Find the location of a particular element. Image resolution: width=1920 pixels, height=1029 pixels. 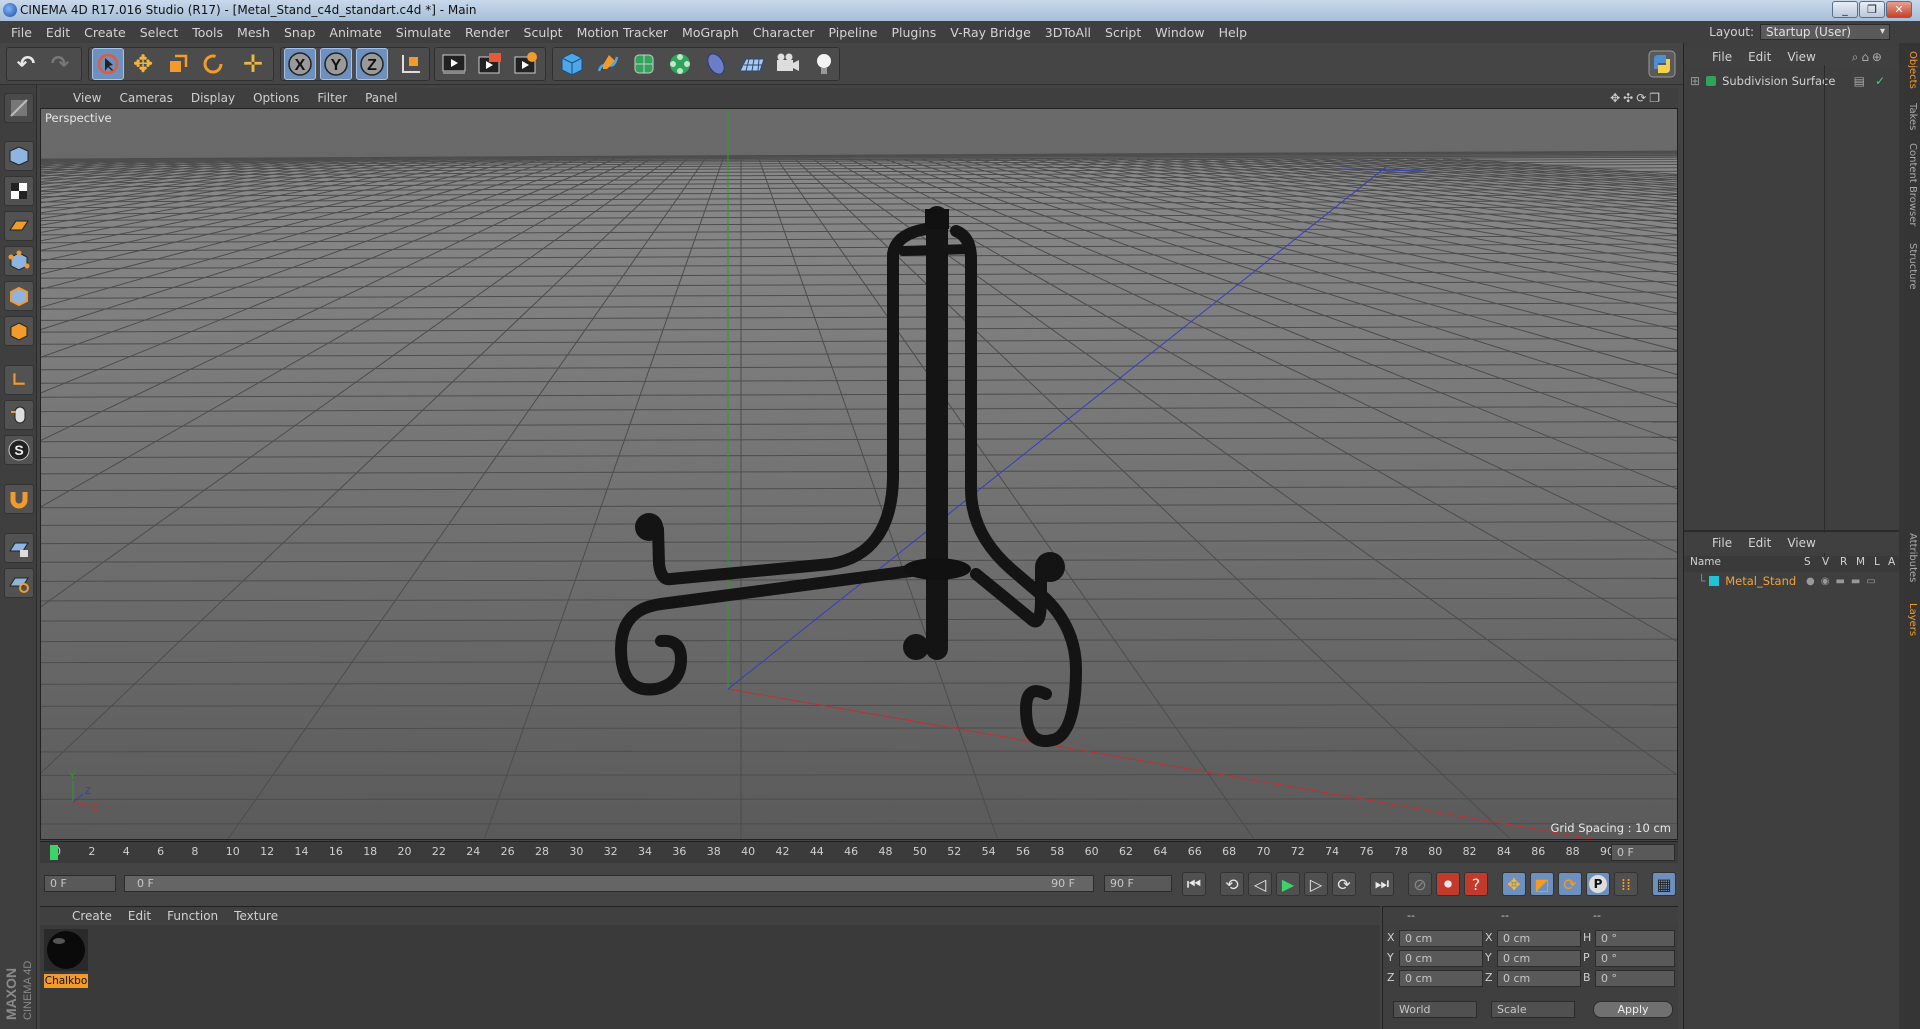

rot-h-field: 0 ° is located at coordinates (1635, 938).